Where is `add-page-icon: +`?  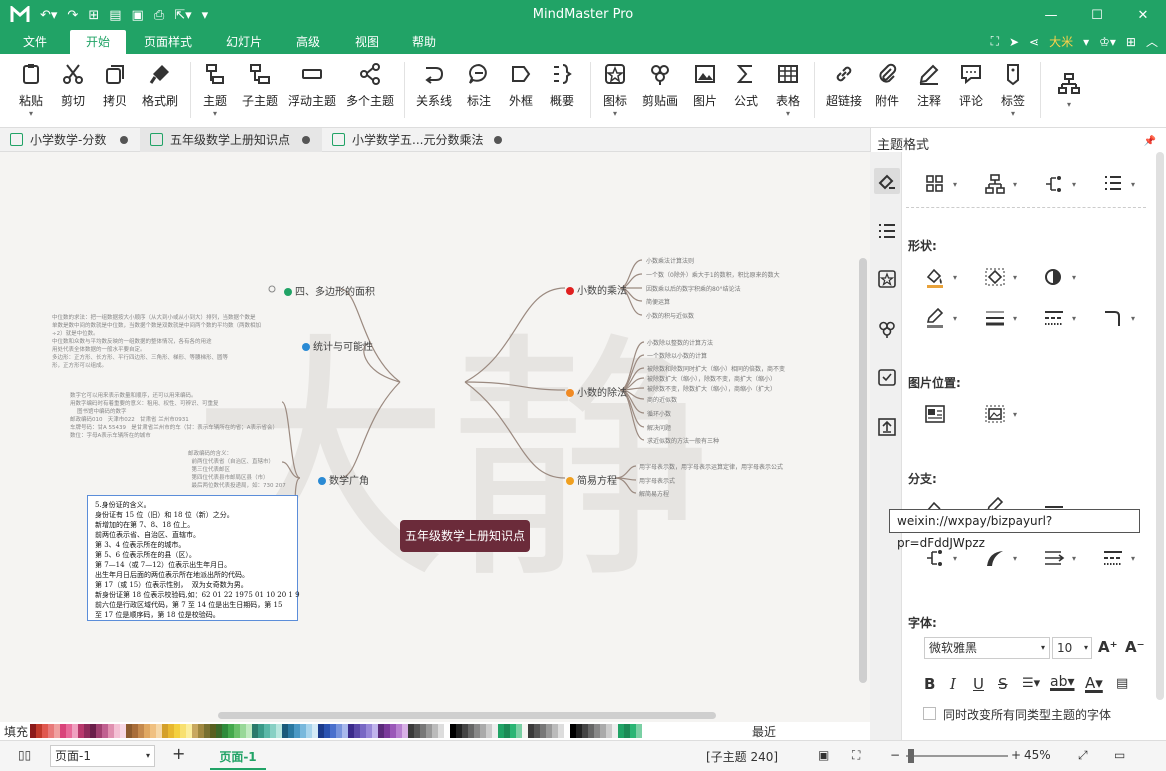 add-page-icon: + is located at coordinates (178, 753).